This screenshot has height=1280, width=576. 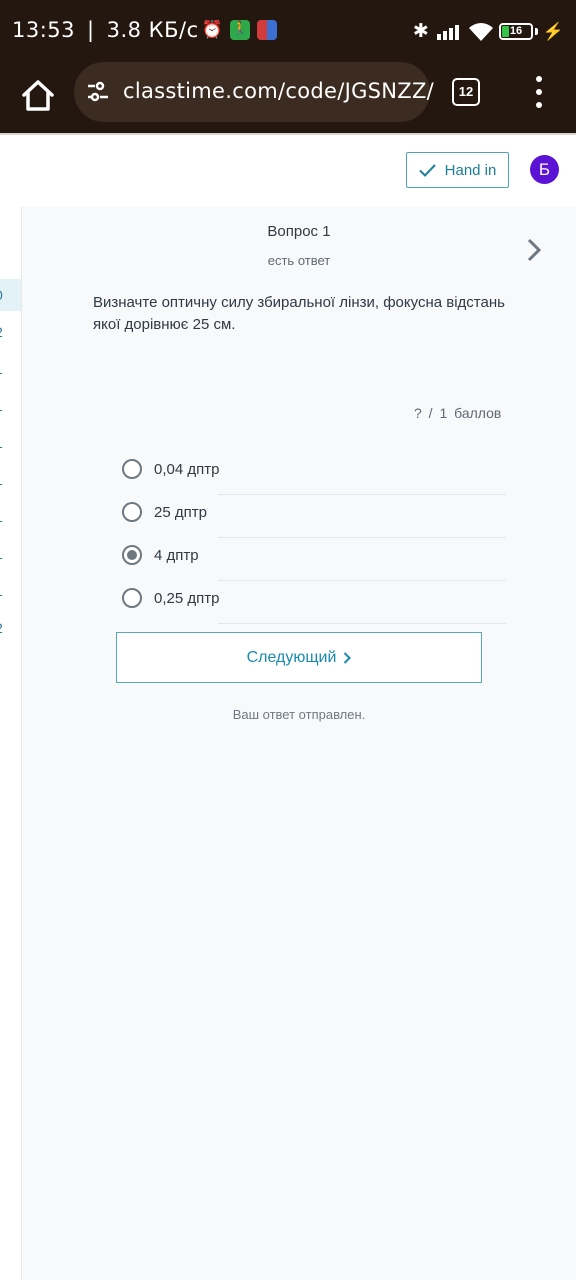 I want to click on status-left: 13:53 | 3.8 КБ/с ⏰ 🚶, so click(x=145, y=30).